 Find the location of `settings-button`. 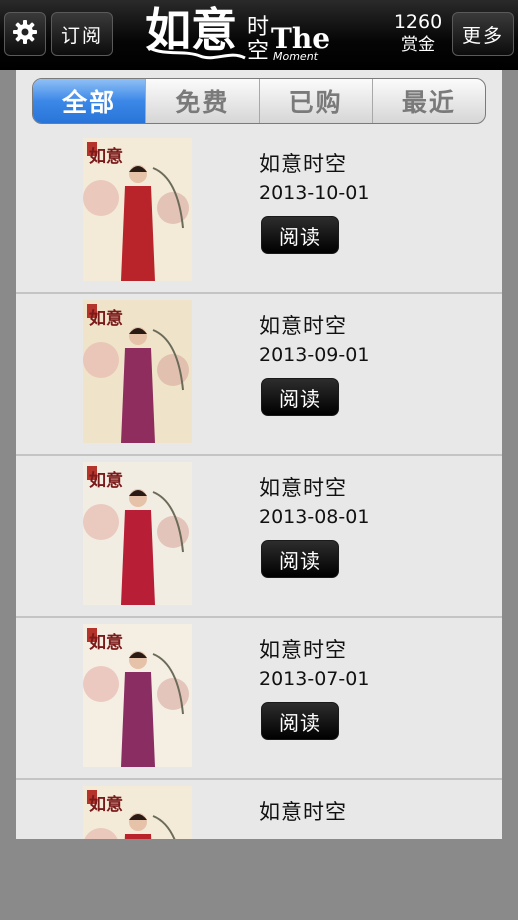

settings-button is located at coordinates (25, 34).